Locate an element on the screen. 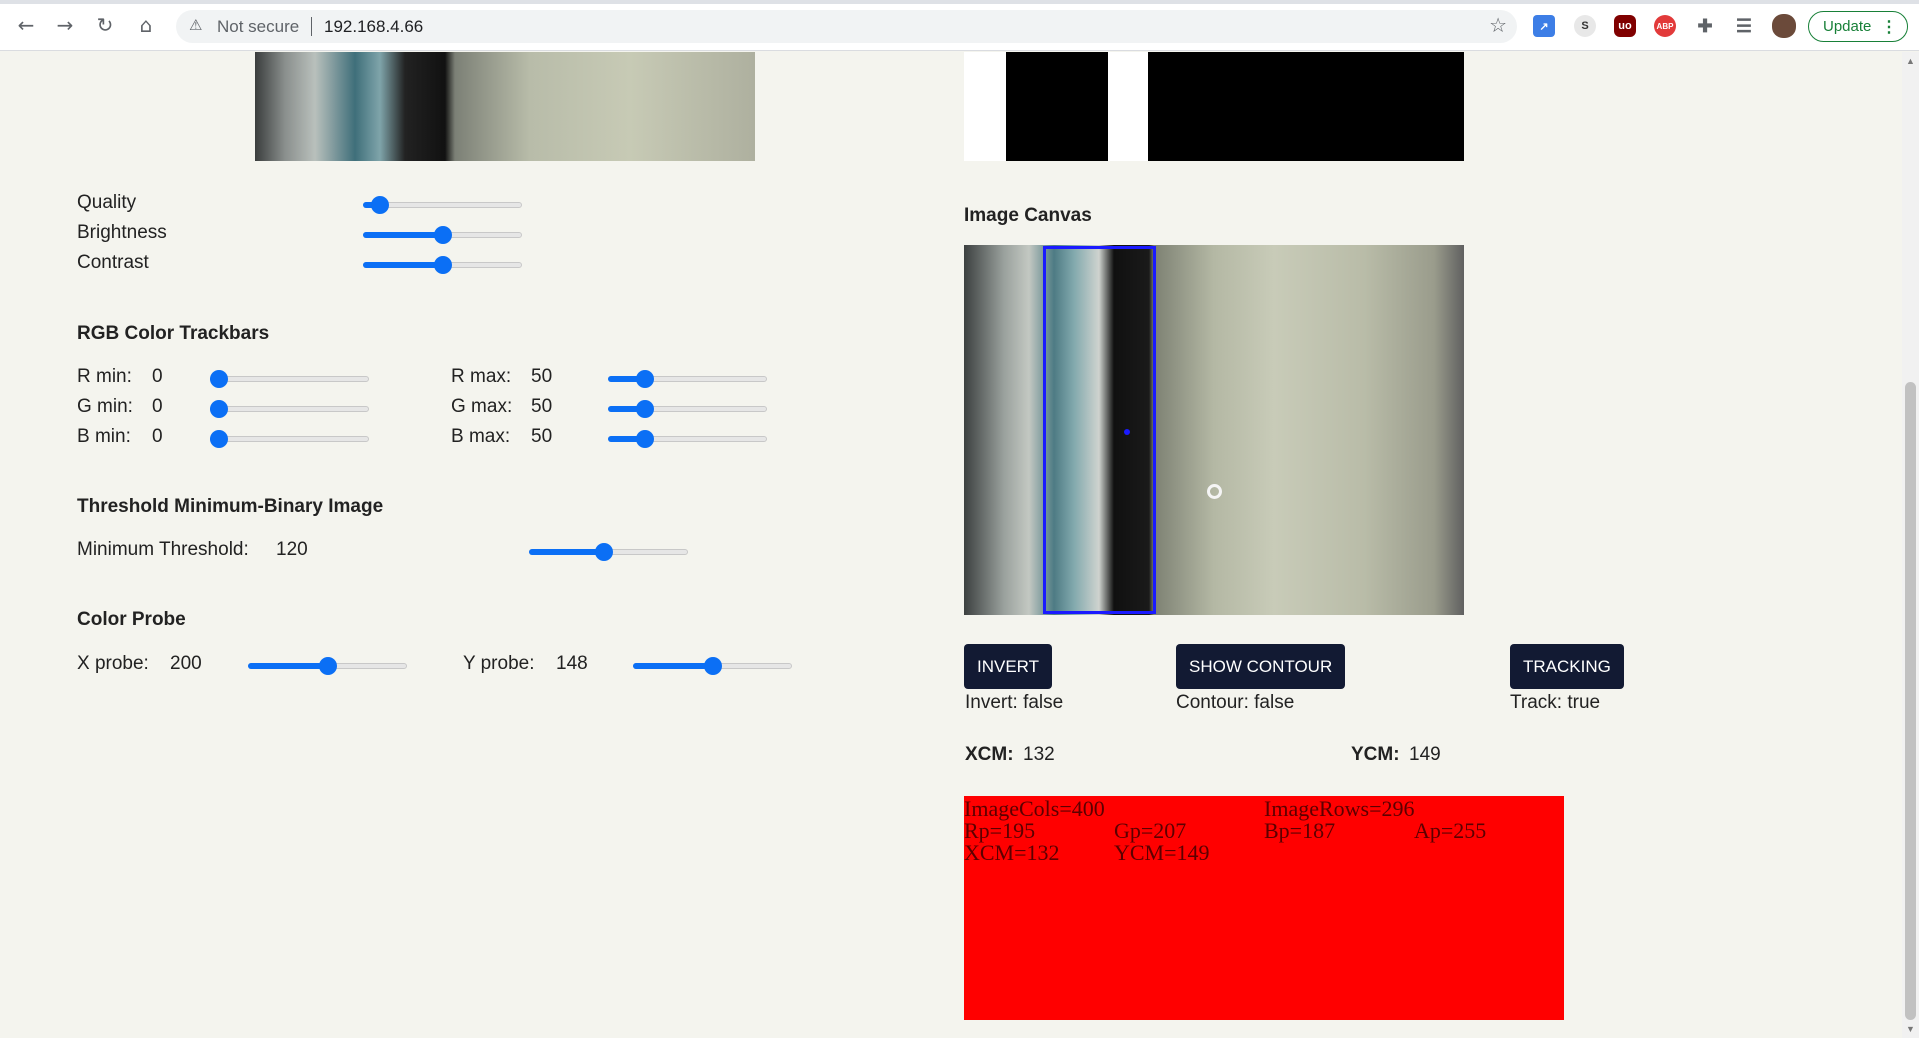  rp-text: Rp=195 is located at coordinates (1000, 830).